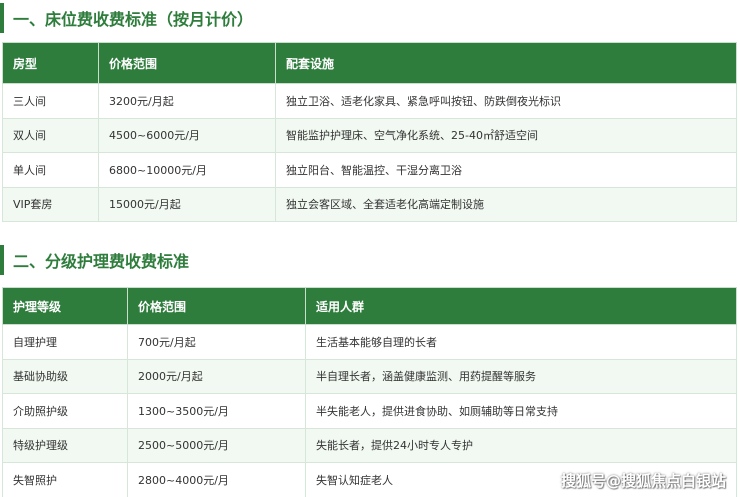  Describe the element at coordinates (65, 342) in the screenshot. I see `cell-care-level: 自理护理` at that location.